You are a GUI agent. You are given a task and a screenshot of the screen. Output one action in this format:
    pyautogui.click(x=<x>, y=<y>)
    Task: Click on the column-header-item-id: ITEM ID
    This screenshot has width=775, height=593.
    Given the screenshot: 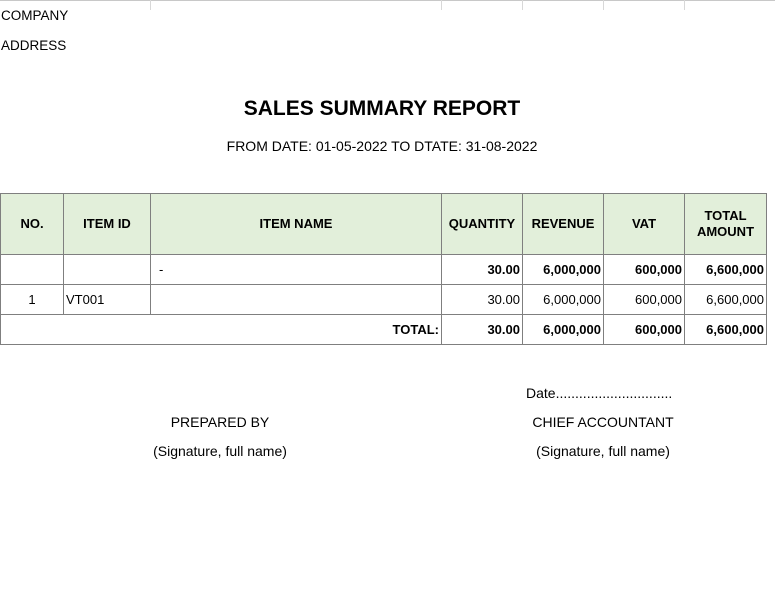 What is the action you would take?
    pyautogui.click(x=107, y=224)
    